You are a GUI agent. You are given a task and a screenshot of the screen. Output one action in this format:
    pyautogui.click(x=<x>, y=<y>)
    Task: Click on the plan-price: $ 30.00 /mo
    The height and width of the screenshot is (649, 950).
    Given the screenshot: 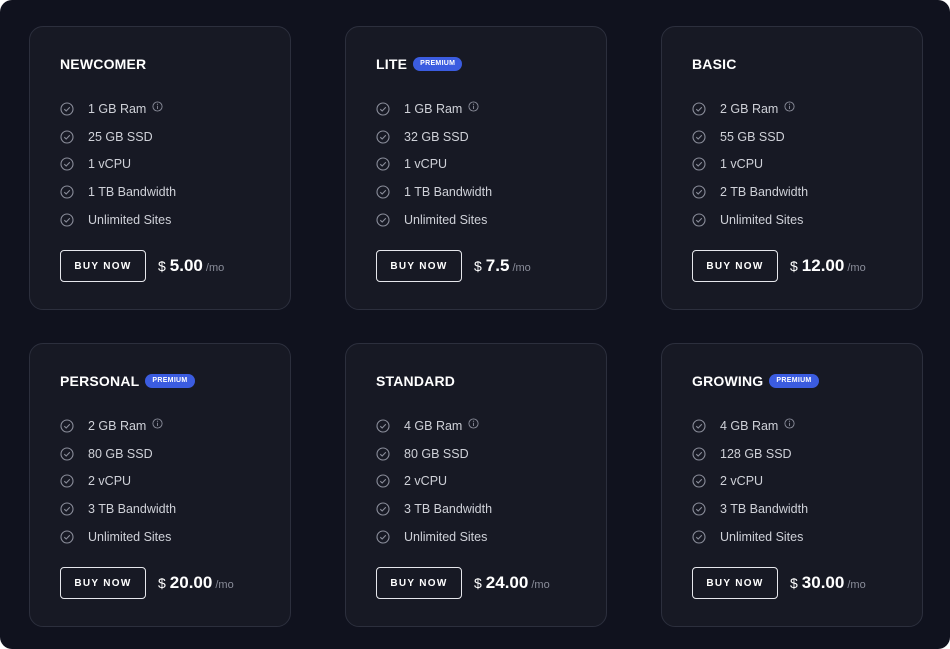 What is the action you would take?
    pyautogui.click(x=828, y=583)
    